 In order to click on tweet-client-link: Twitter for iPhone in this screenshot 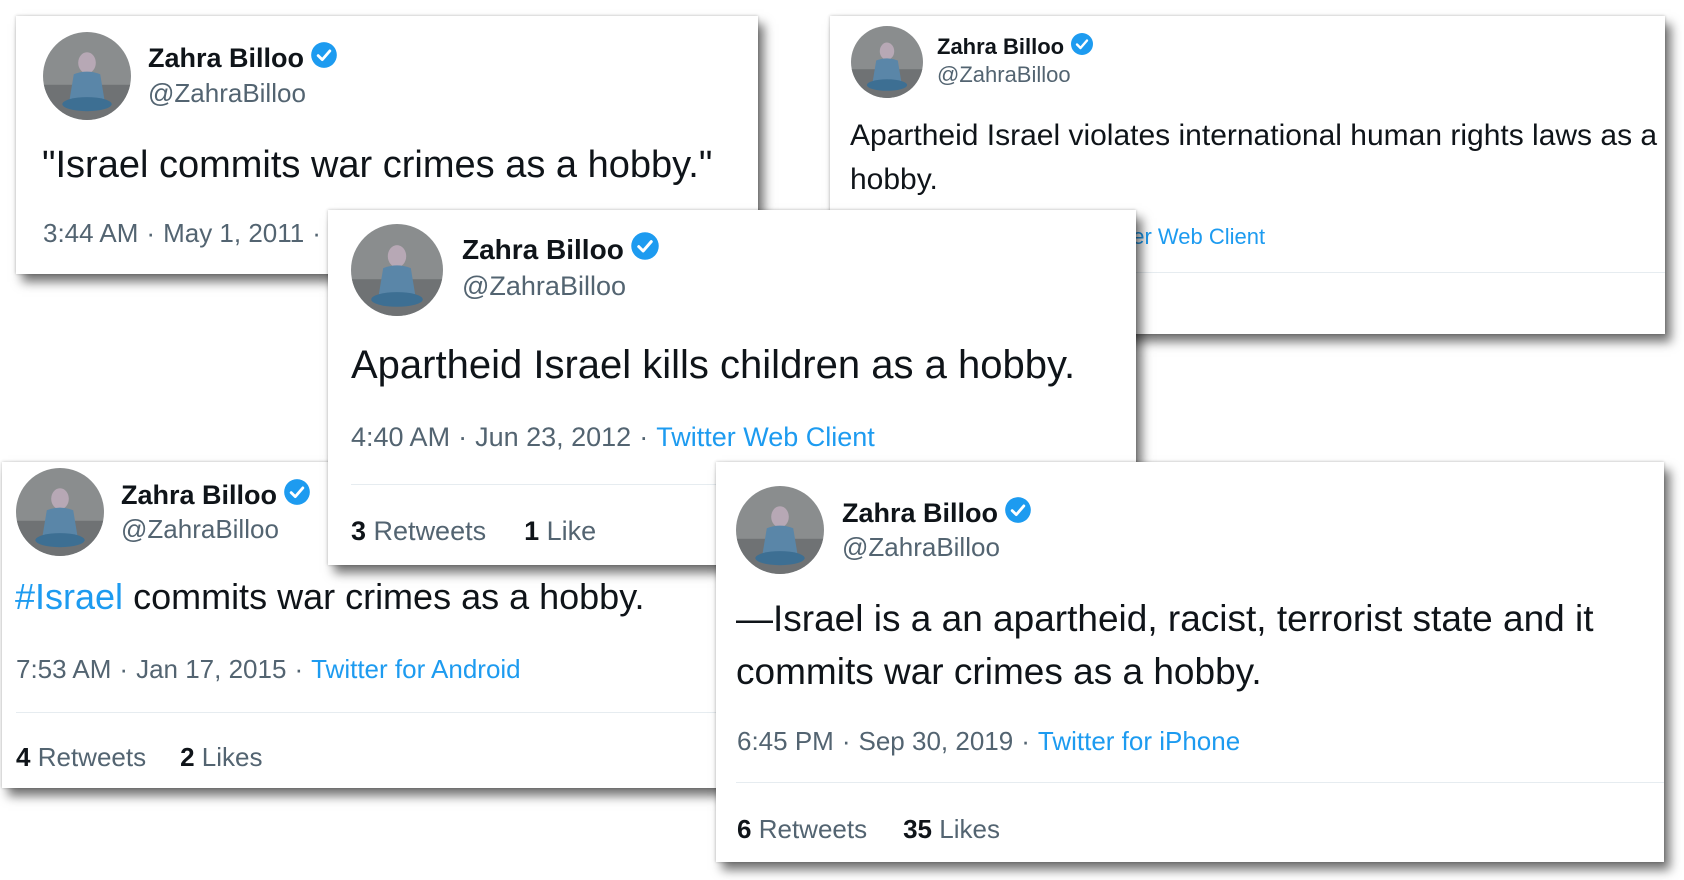, I will do `click(1139, 741)`.